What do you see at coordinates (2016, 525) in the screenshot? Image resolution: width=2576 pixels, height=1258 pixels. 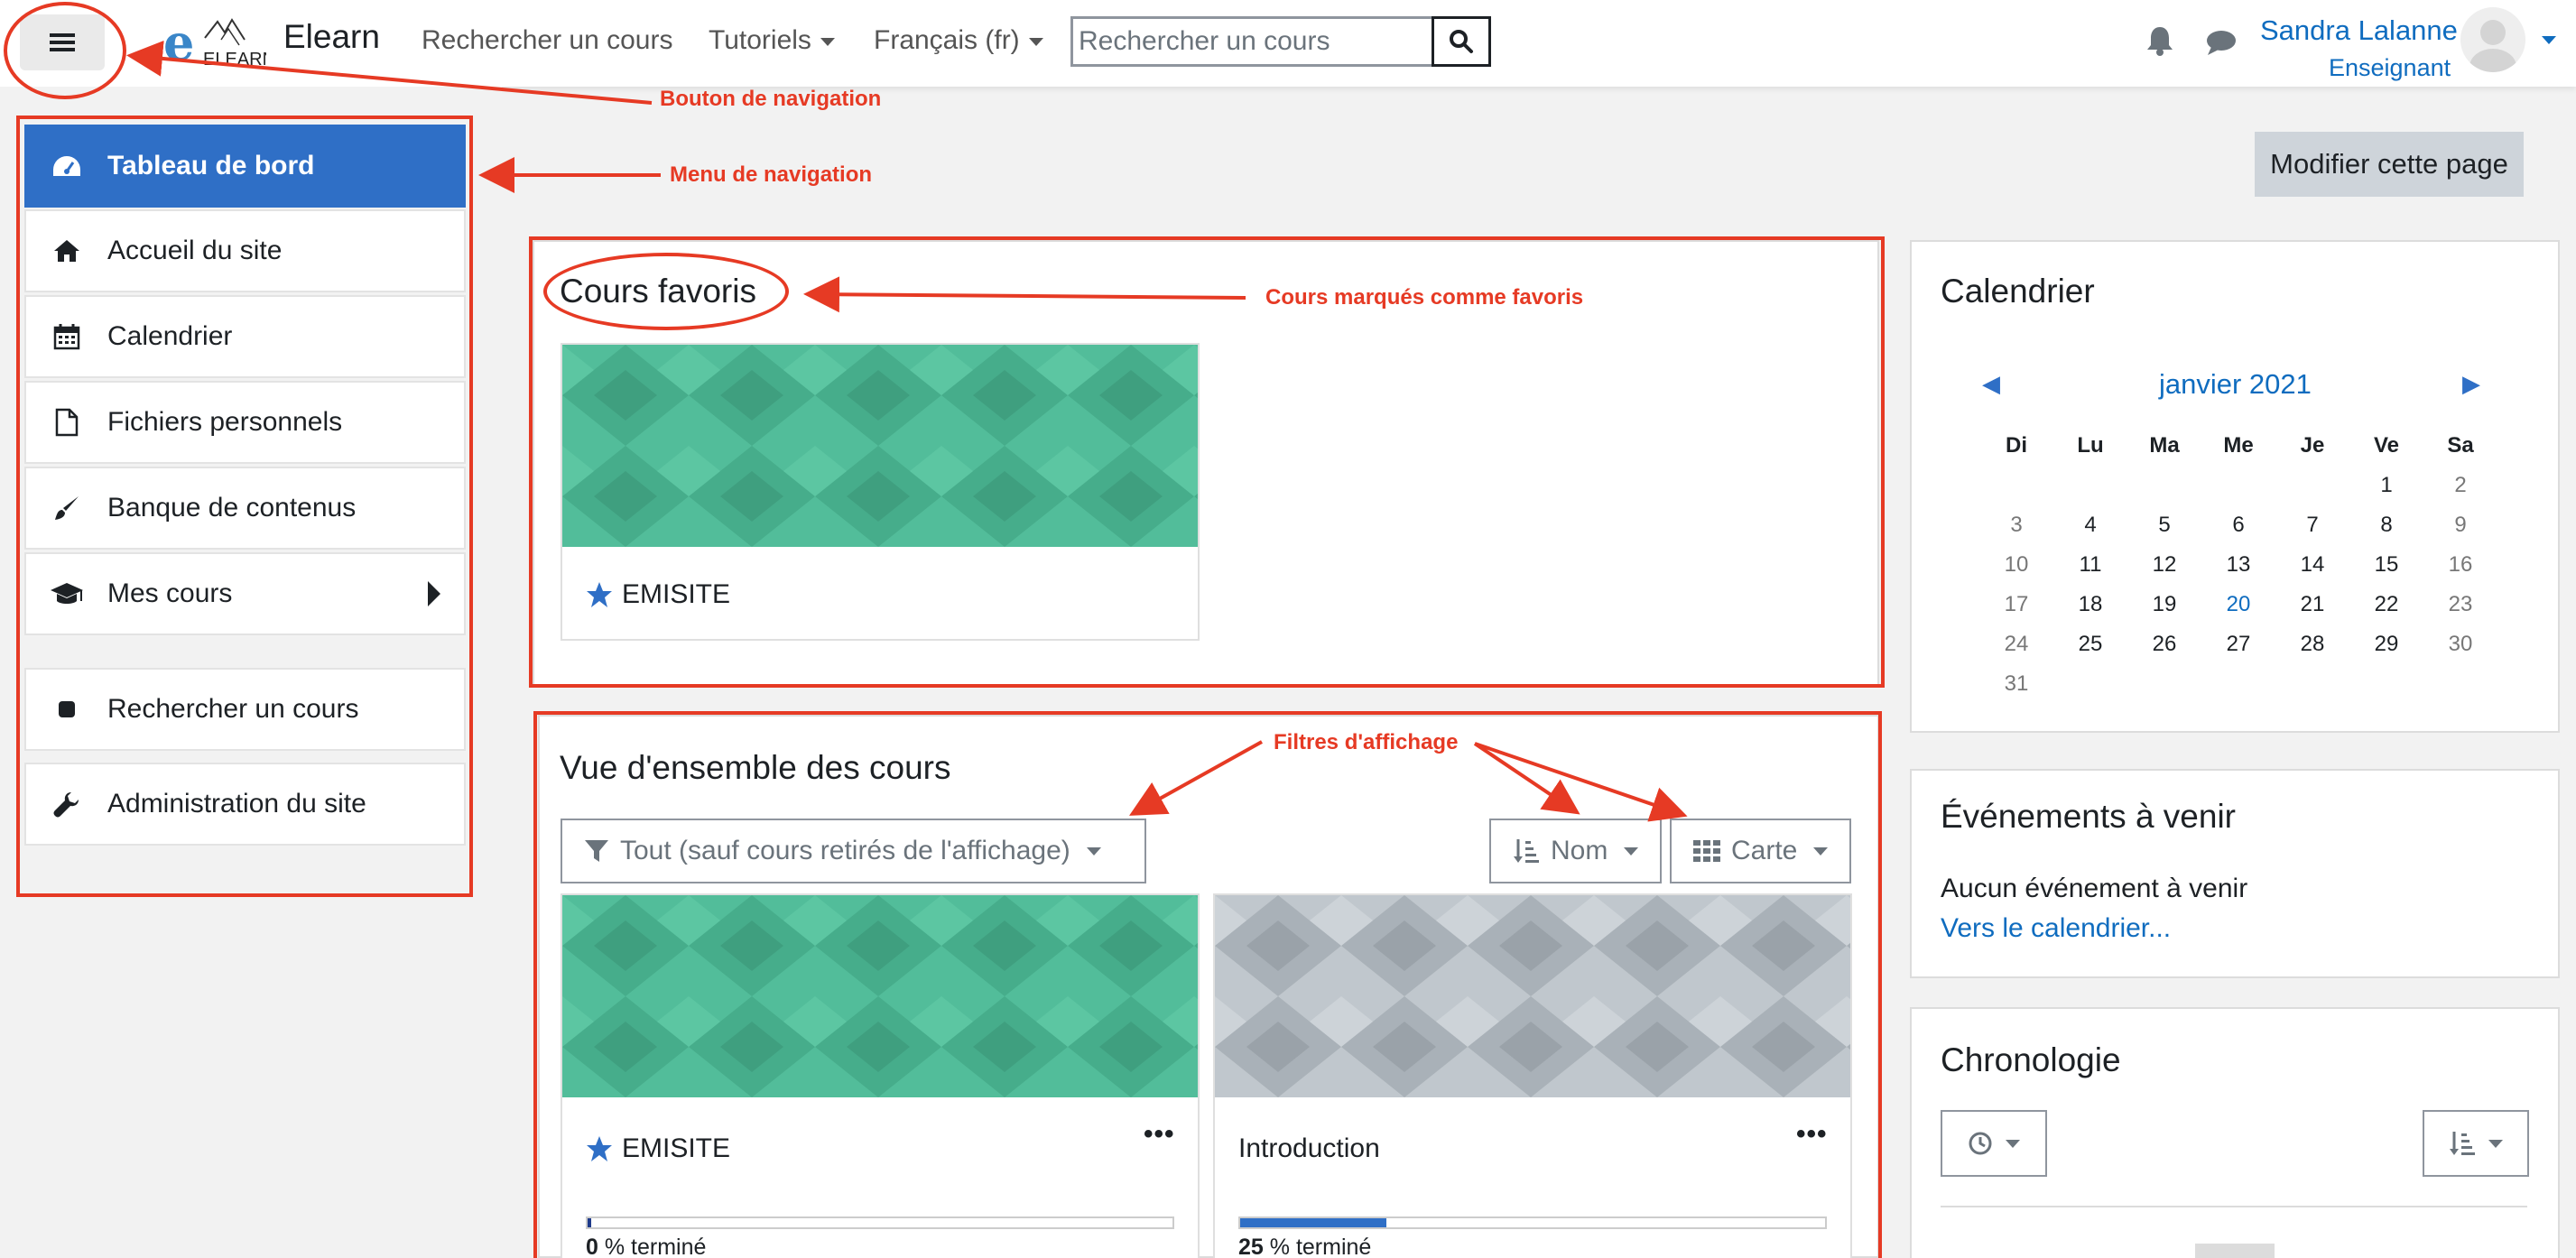 I see `calendar-day: 3` at bounding box center [2016, 525].